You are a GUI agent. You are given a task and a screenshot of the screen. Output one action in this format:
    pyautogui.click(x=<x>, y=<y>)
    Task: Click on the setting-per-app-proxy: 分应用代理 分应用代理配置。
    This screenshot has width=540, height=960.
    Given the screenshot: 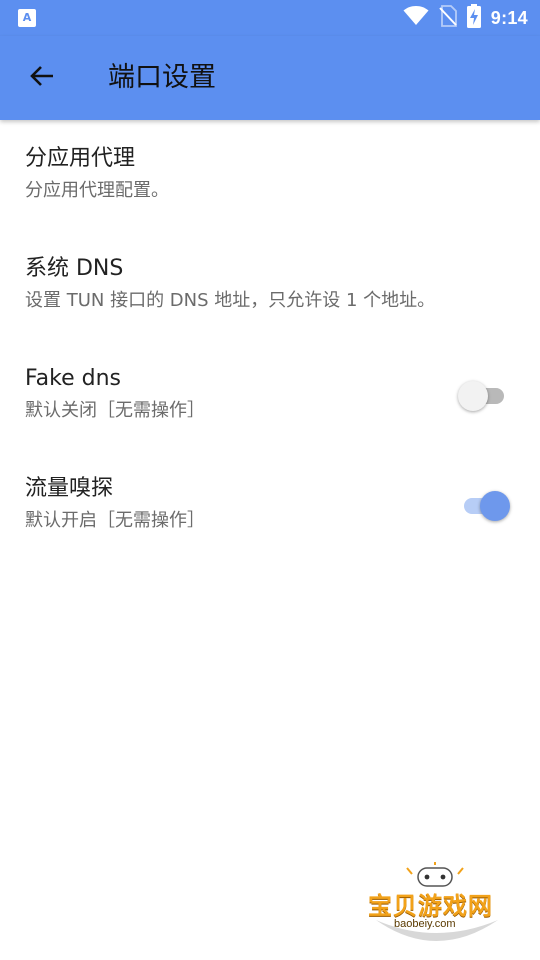 What is the action you would take?
    pyautogui.click(x=270, y=175)
    